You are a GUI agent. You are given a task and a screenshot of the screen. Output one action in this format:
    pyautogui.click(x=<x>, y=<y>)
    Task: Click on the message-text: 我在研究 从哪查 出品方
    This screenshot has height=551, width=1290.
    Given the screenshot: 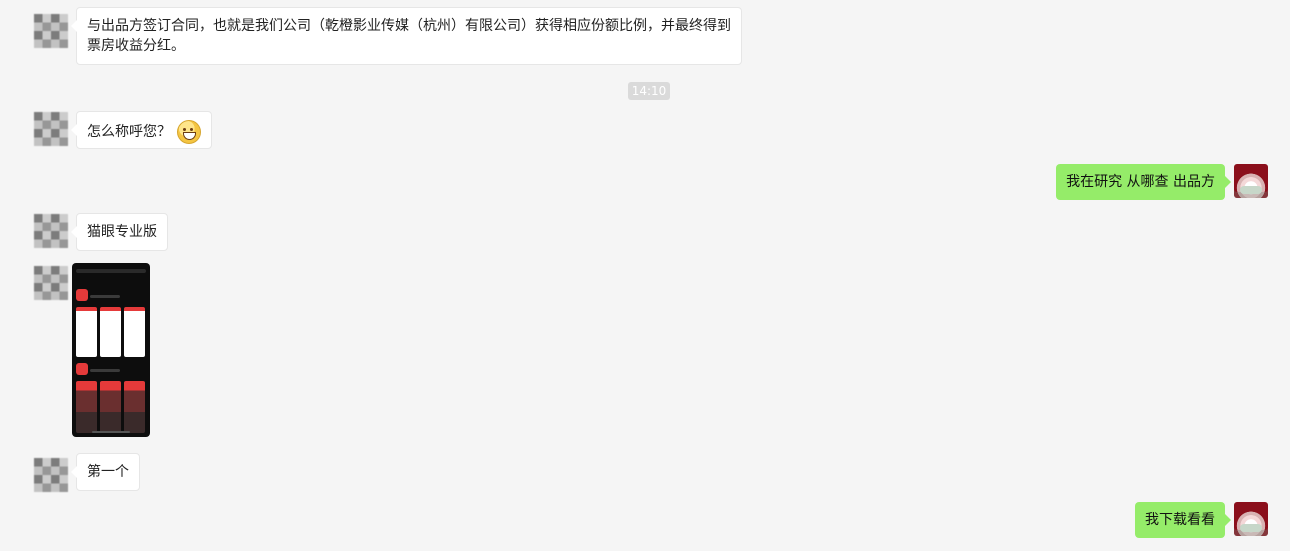 What is the action you would take?
    pyautogui.click(x=1140, y=182)
    